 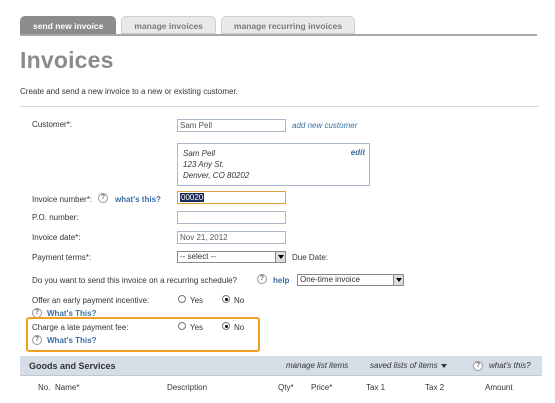 I want to click on column-qty: Qty*, so click(x=286, y=387).